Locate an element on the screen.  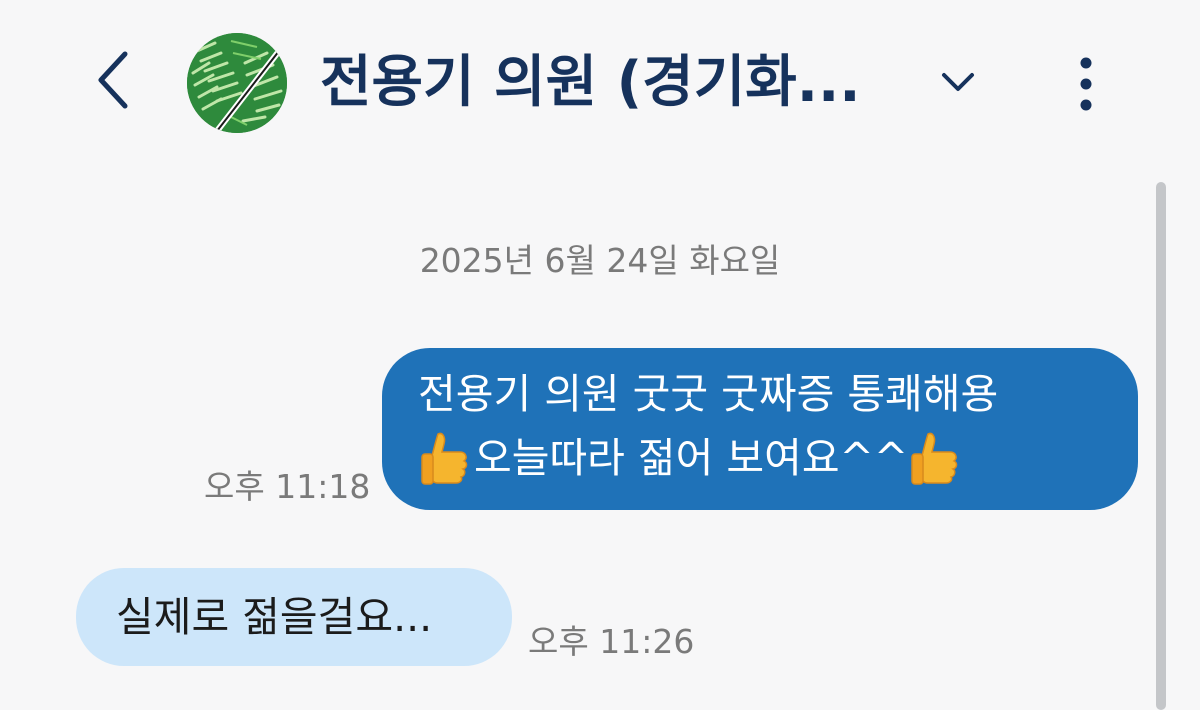
back-button is located at coordinates (113, 80).